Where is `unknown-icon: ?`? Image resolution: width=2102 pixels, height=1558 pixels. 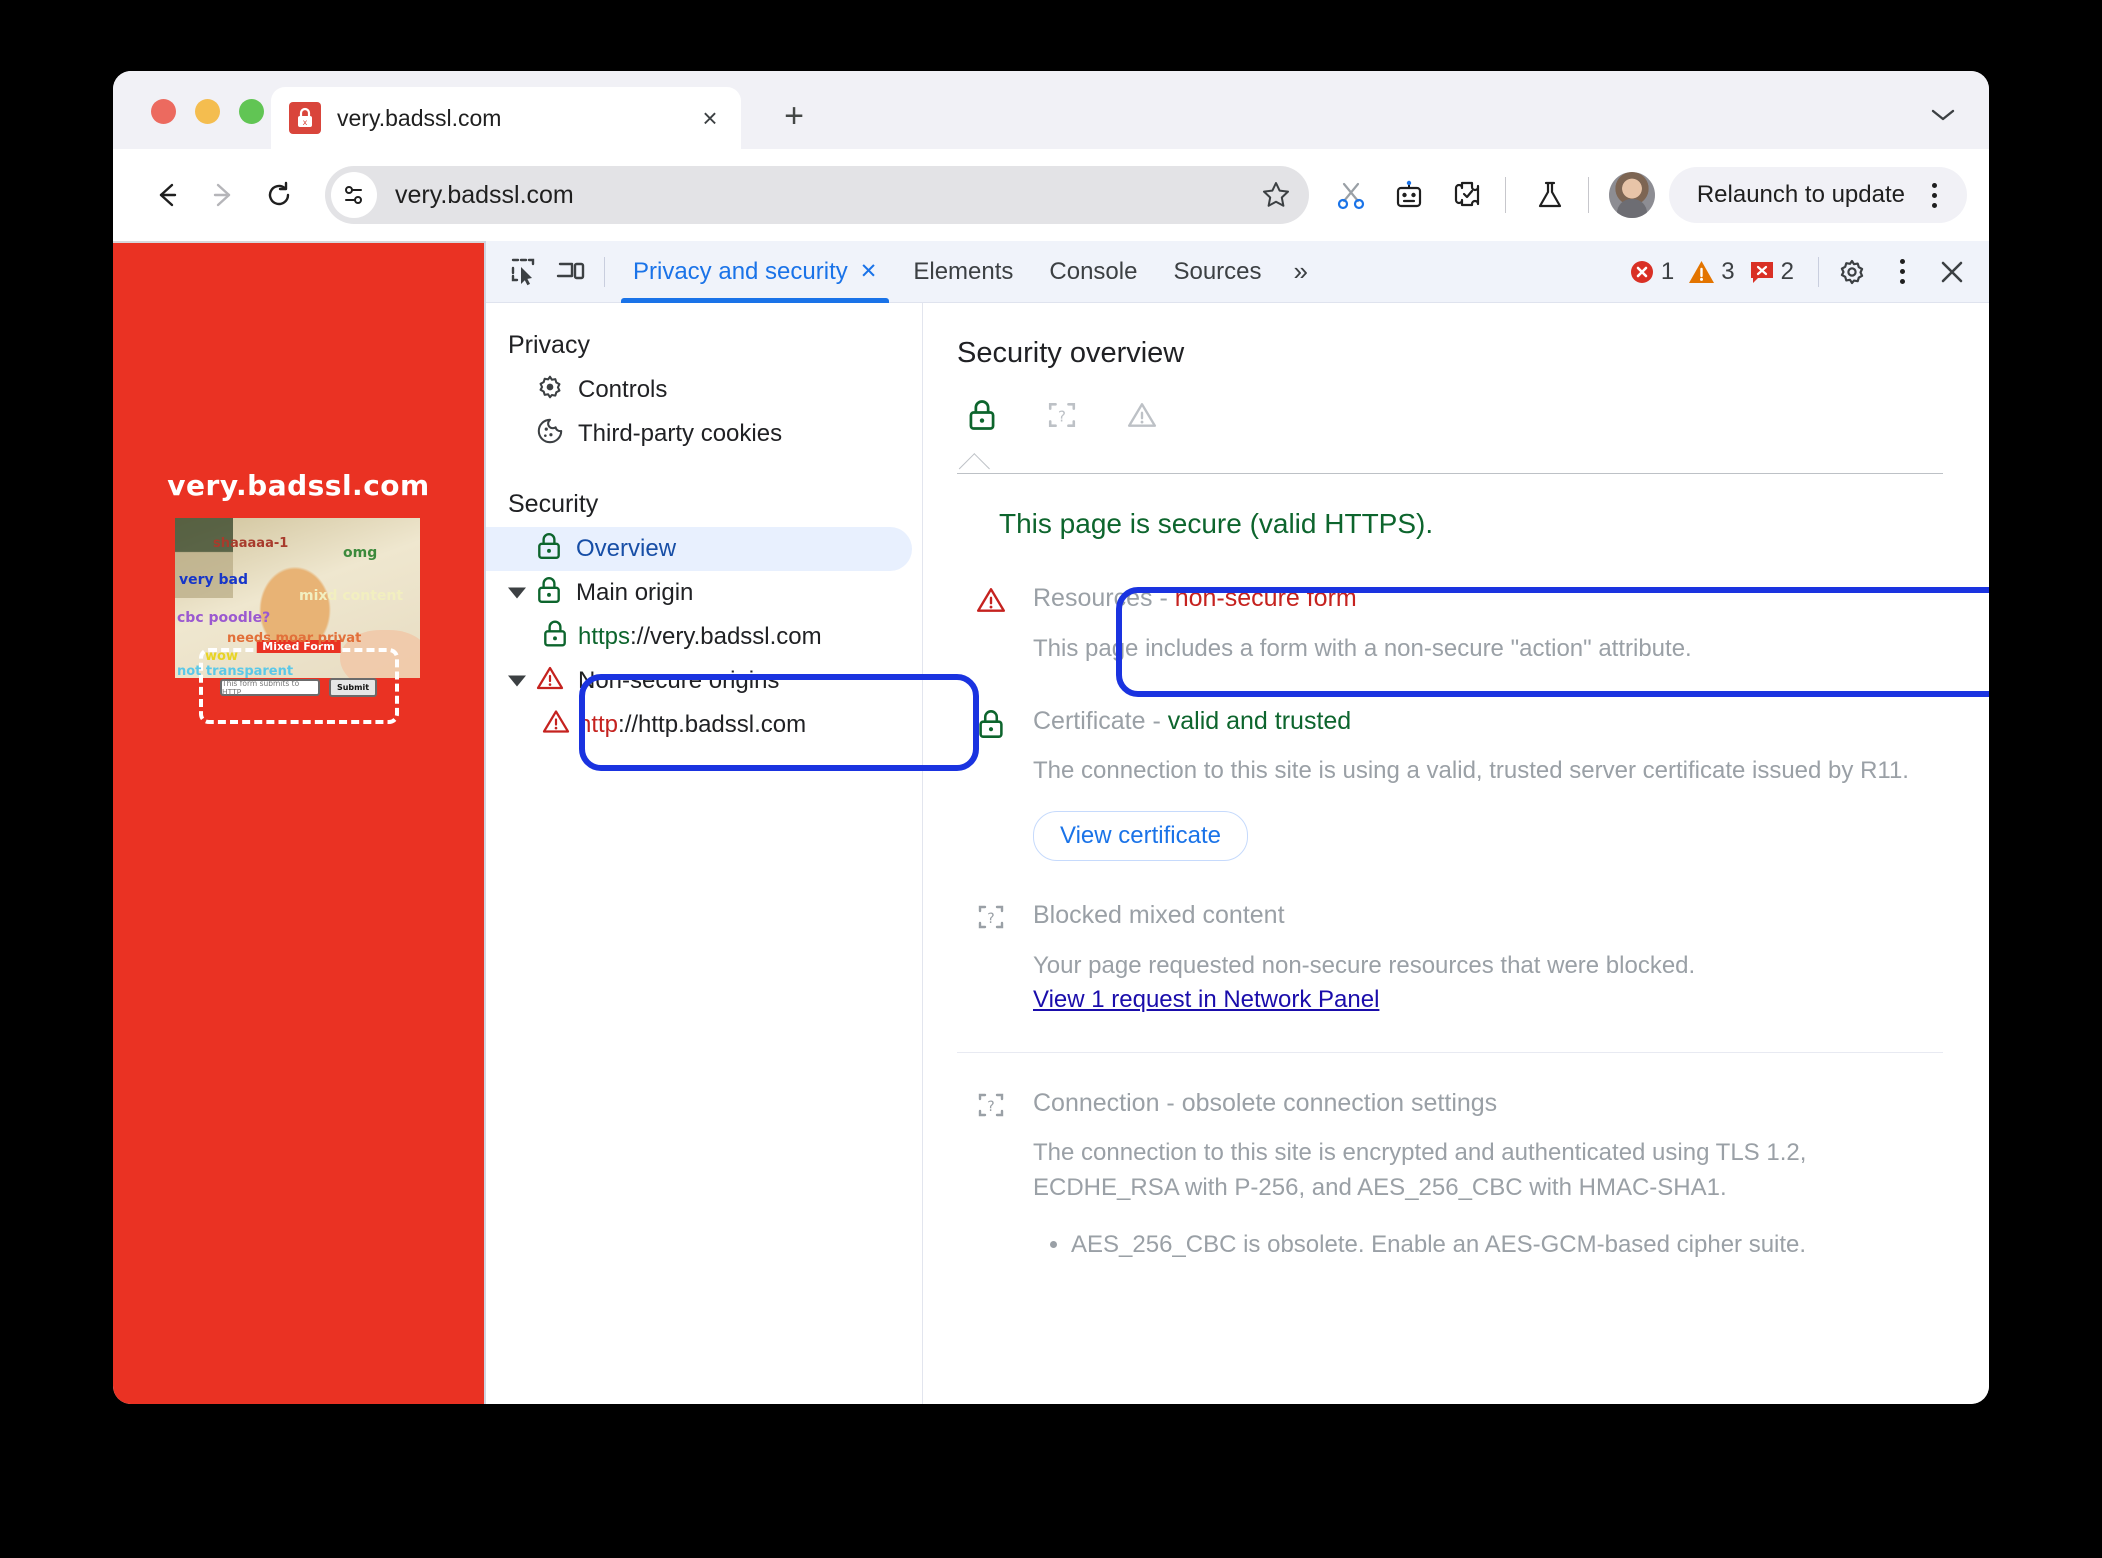 unknown-icon: ? is located at coordinates (1062, 415).